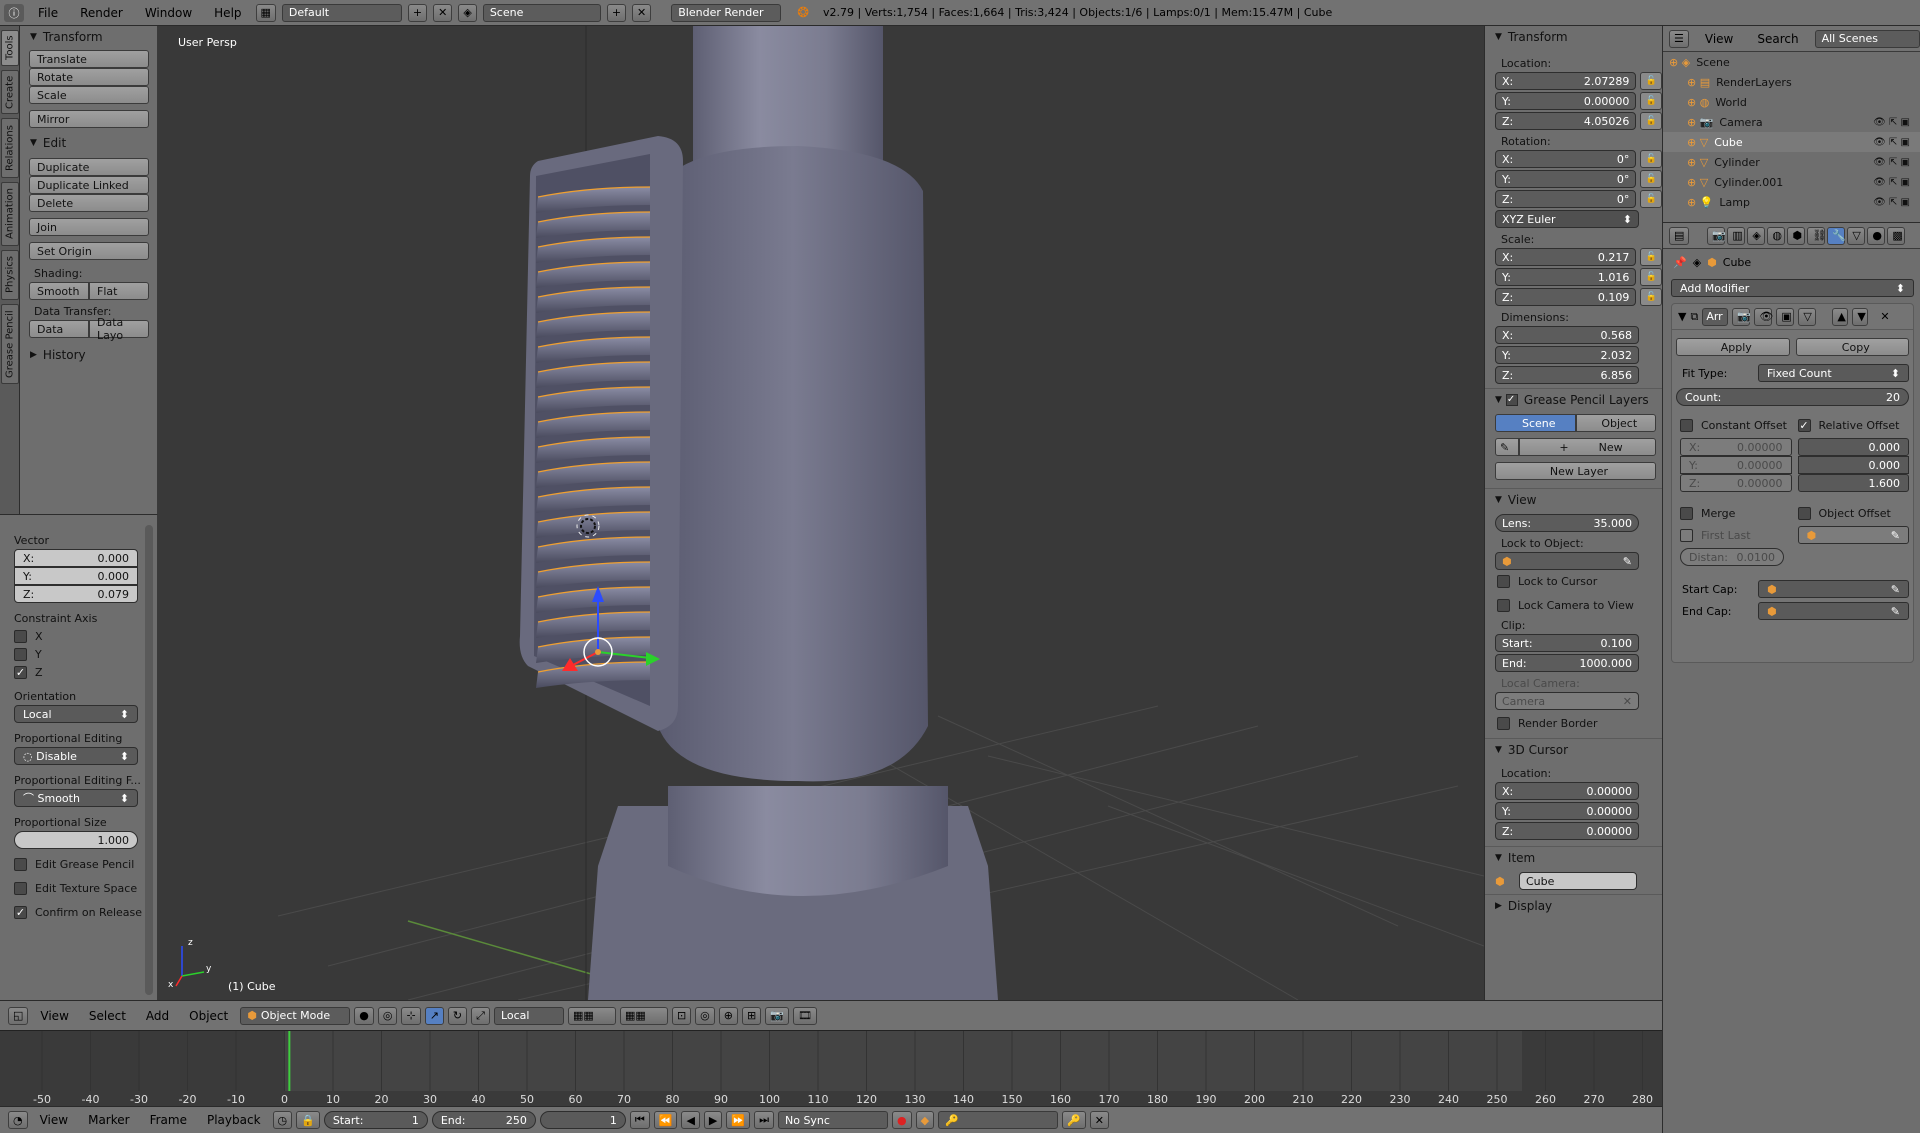 The height and width of the screenshot is (1133, 1920). I want to click on merge-distance-field: Distan: 0.0100, so click(1732, 557).